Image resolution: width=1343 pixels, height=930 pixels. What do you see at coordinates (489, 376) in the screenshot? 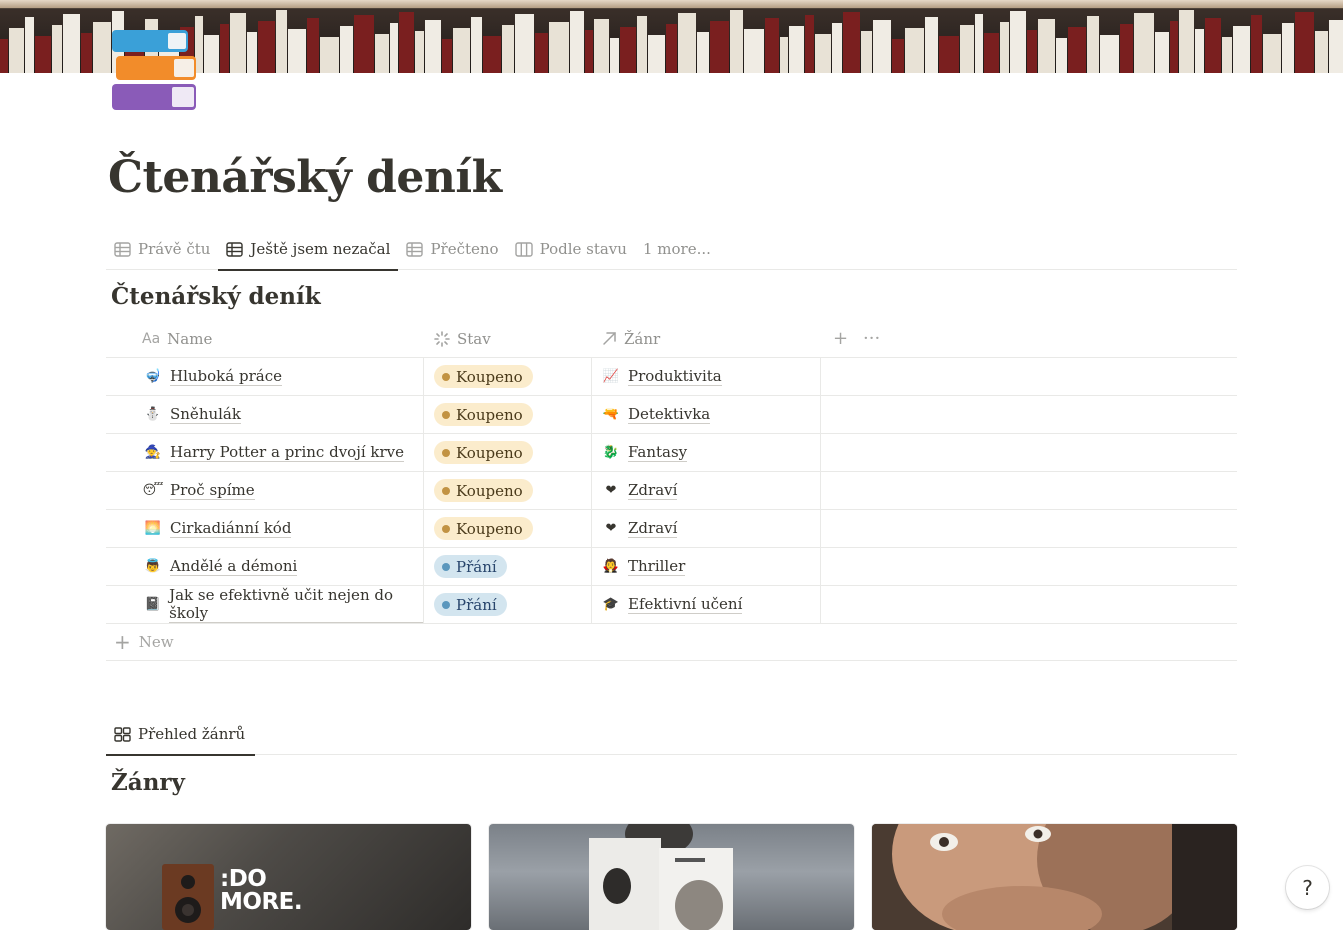
I see `status-label: Koupeno` at bounding box center [489, 376].